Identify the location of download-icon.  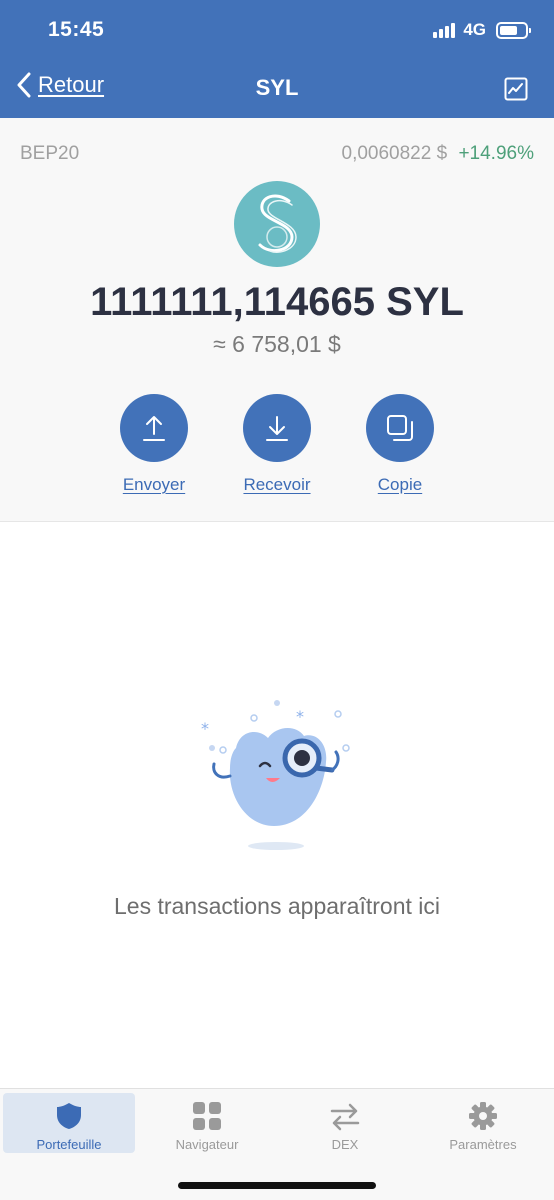
(277, 428).